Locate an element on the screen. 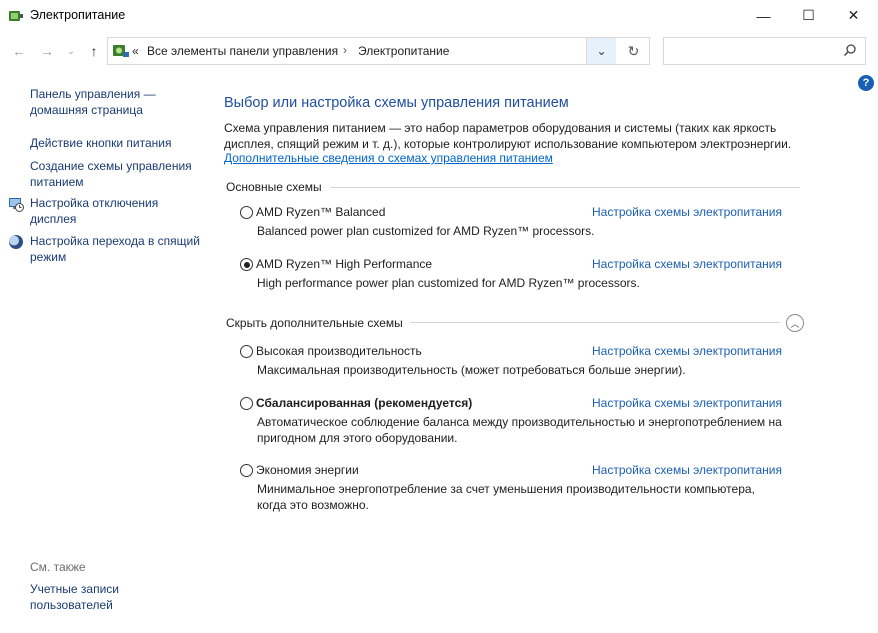 The width and height of the screenshot is (878, 633). see-also-heading: См. также is located at coordinates (58, 567).